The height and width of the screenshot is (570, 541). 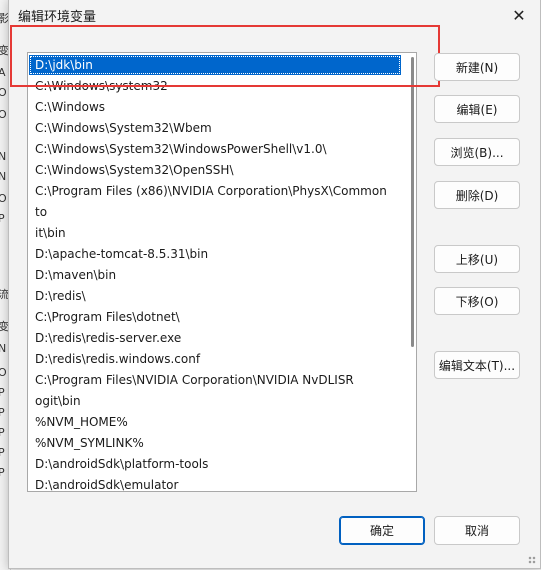 What do you see at coordinates (215, 317) in the screenshot?
I see `list-item: C:\Program Files\dotnet\` at bounding box center [215, 317].